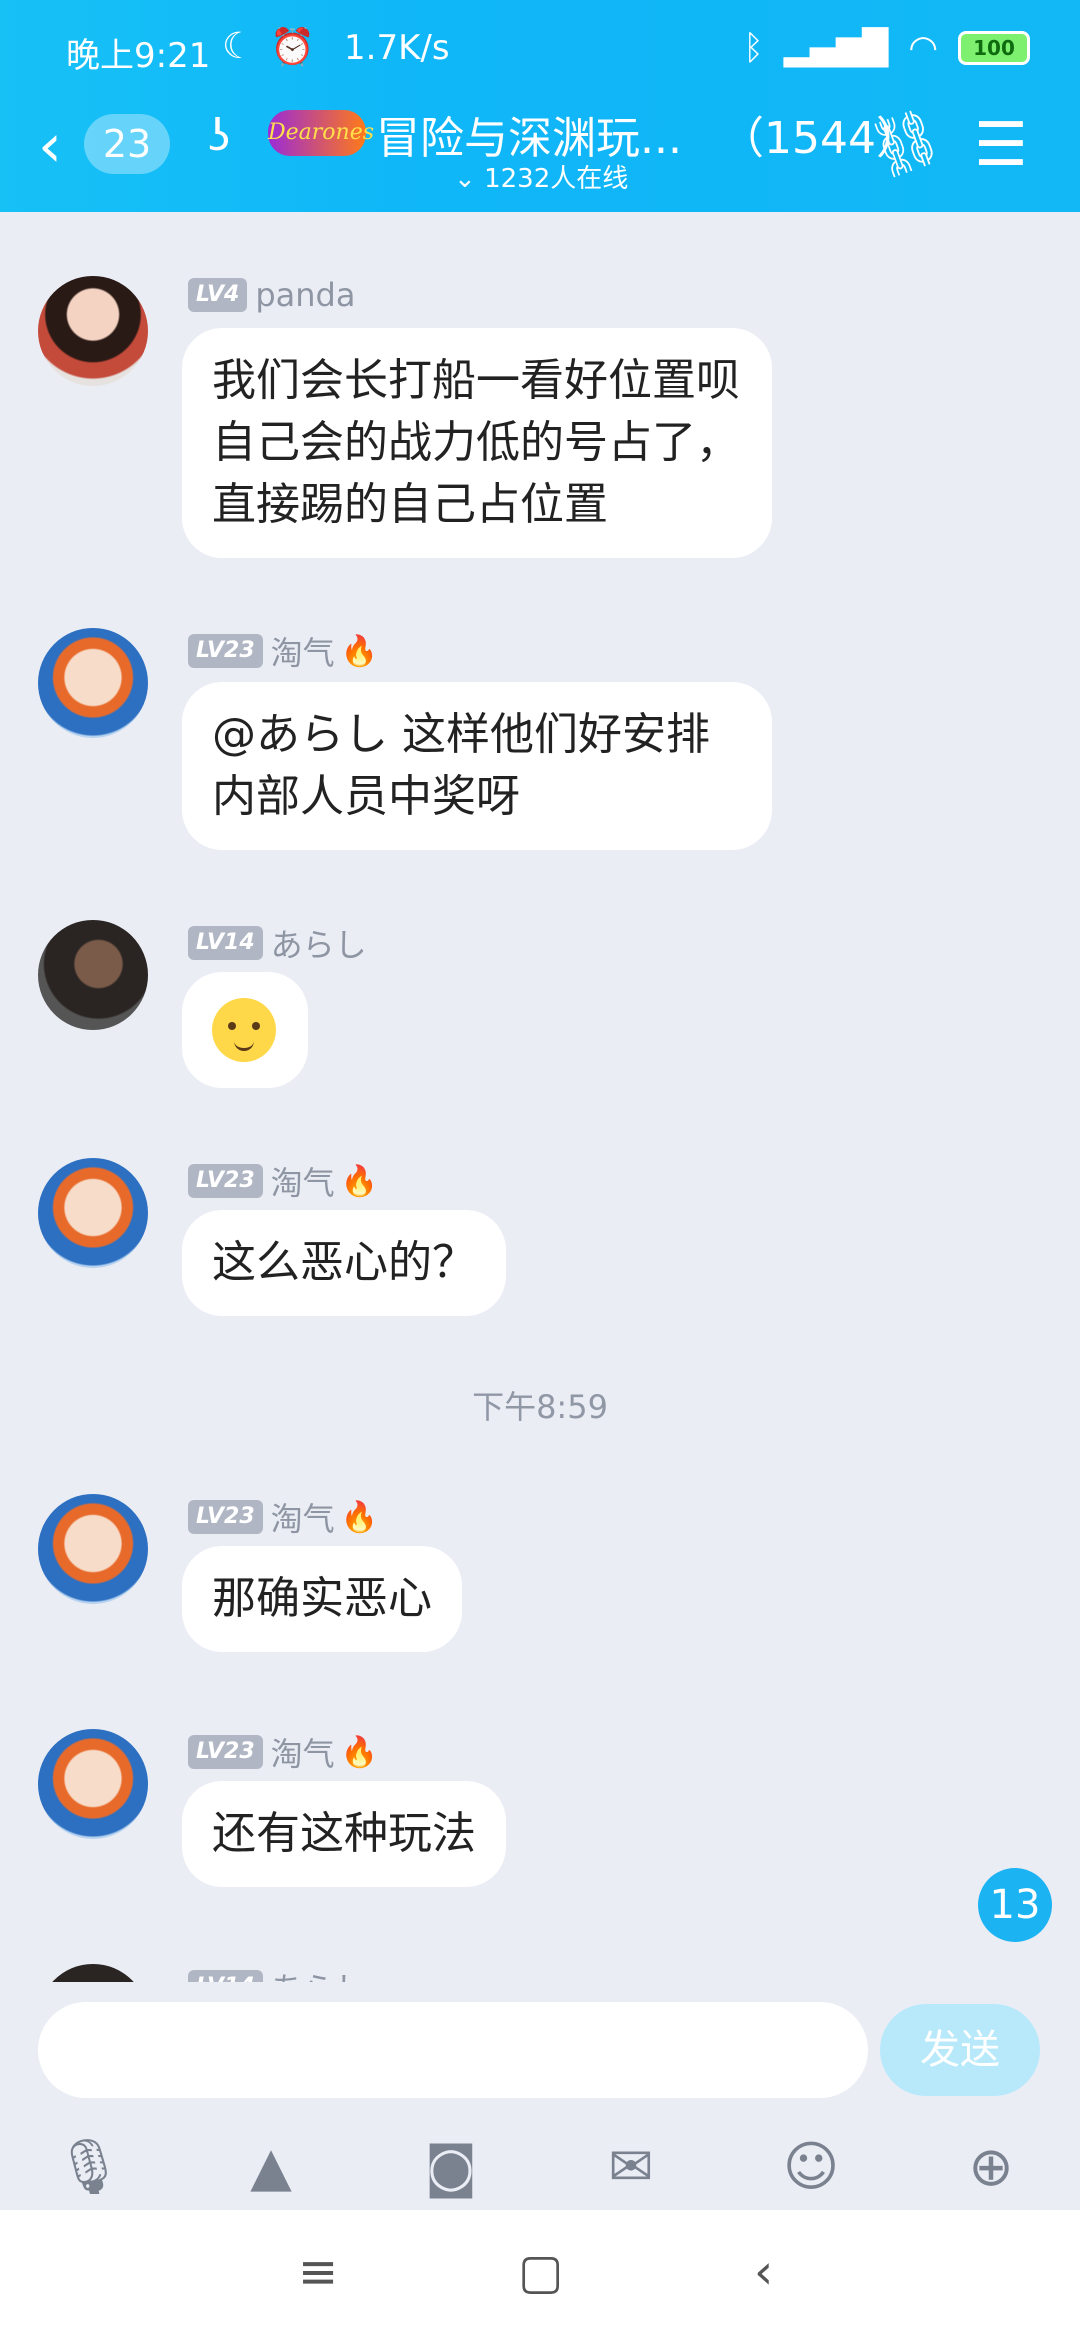 The image size is (1080, 2340). What do you see at coordinates (453, 2050) in the screenshot?
I see `message-input` at bounding box center [453, 2050].